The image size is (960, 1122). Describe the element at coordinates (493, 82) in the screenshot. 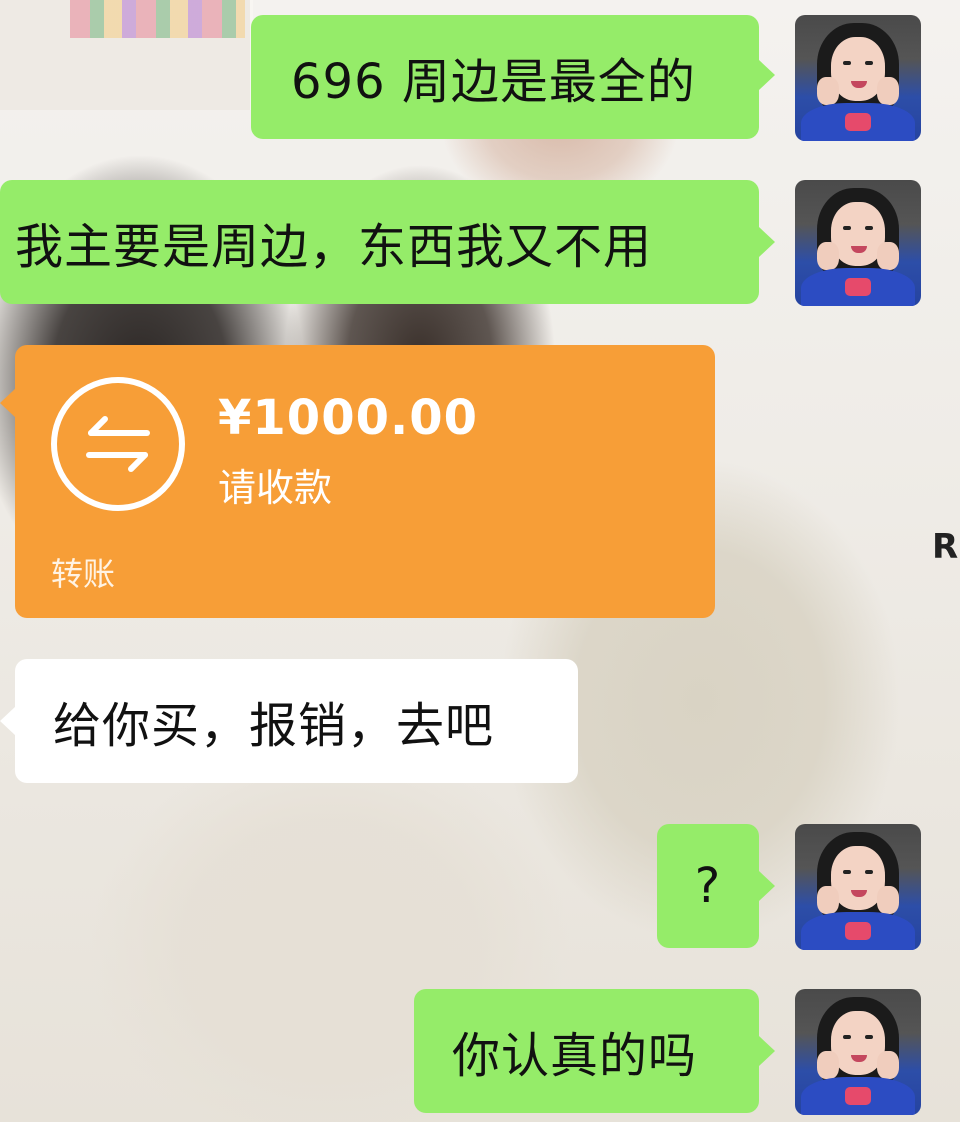

I see `message-text: 696 周边是最全的` at that location.